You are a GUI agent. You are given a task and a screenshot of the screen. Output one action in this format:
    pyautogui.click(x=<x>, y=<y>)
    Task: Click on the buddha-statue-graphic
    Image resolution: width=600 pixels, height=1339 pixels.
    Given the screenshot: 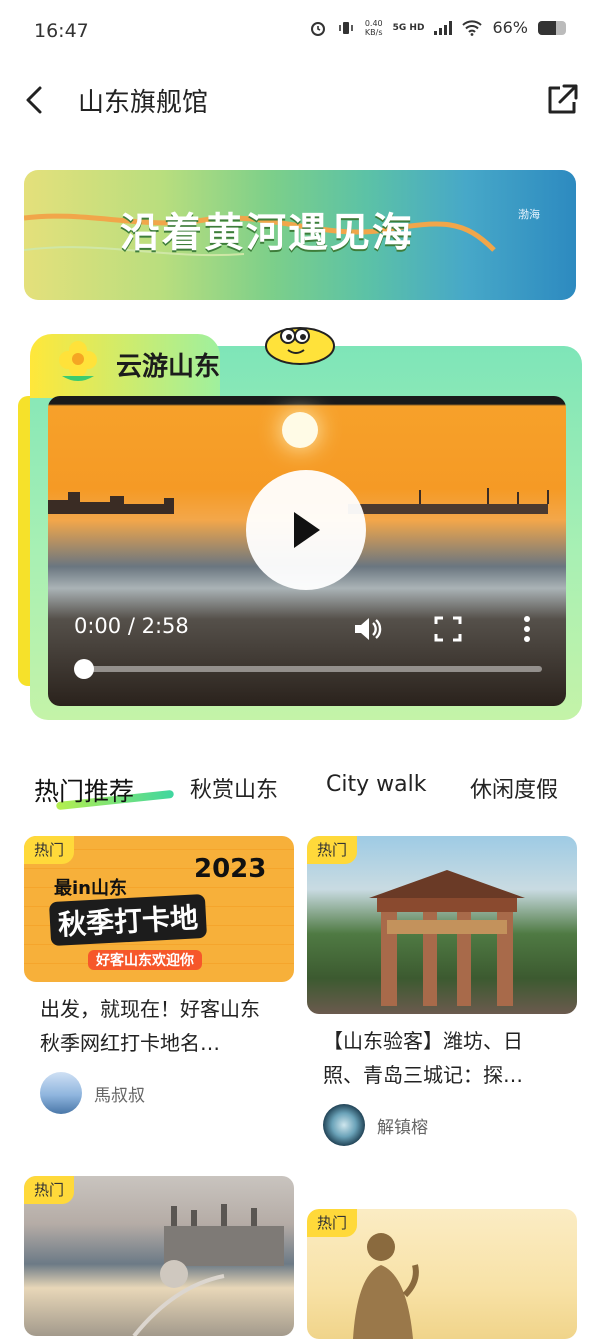 What is the action you would take?
    pyautogui.click(x=386, y=1286)
    